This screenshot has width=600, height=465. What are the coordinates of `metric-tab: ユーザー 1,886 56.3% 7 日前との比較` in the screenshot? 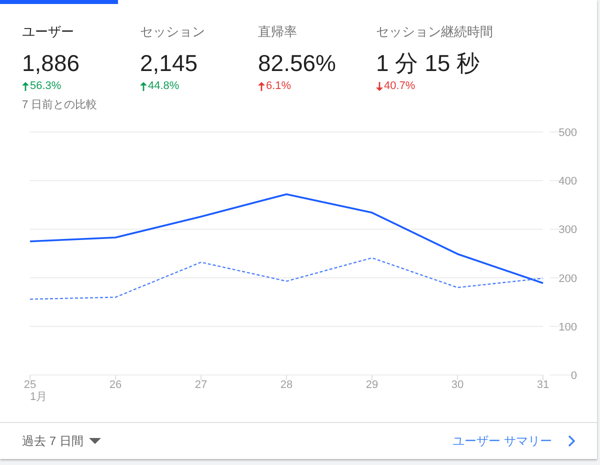 It's located at (59, 60).